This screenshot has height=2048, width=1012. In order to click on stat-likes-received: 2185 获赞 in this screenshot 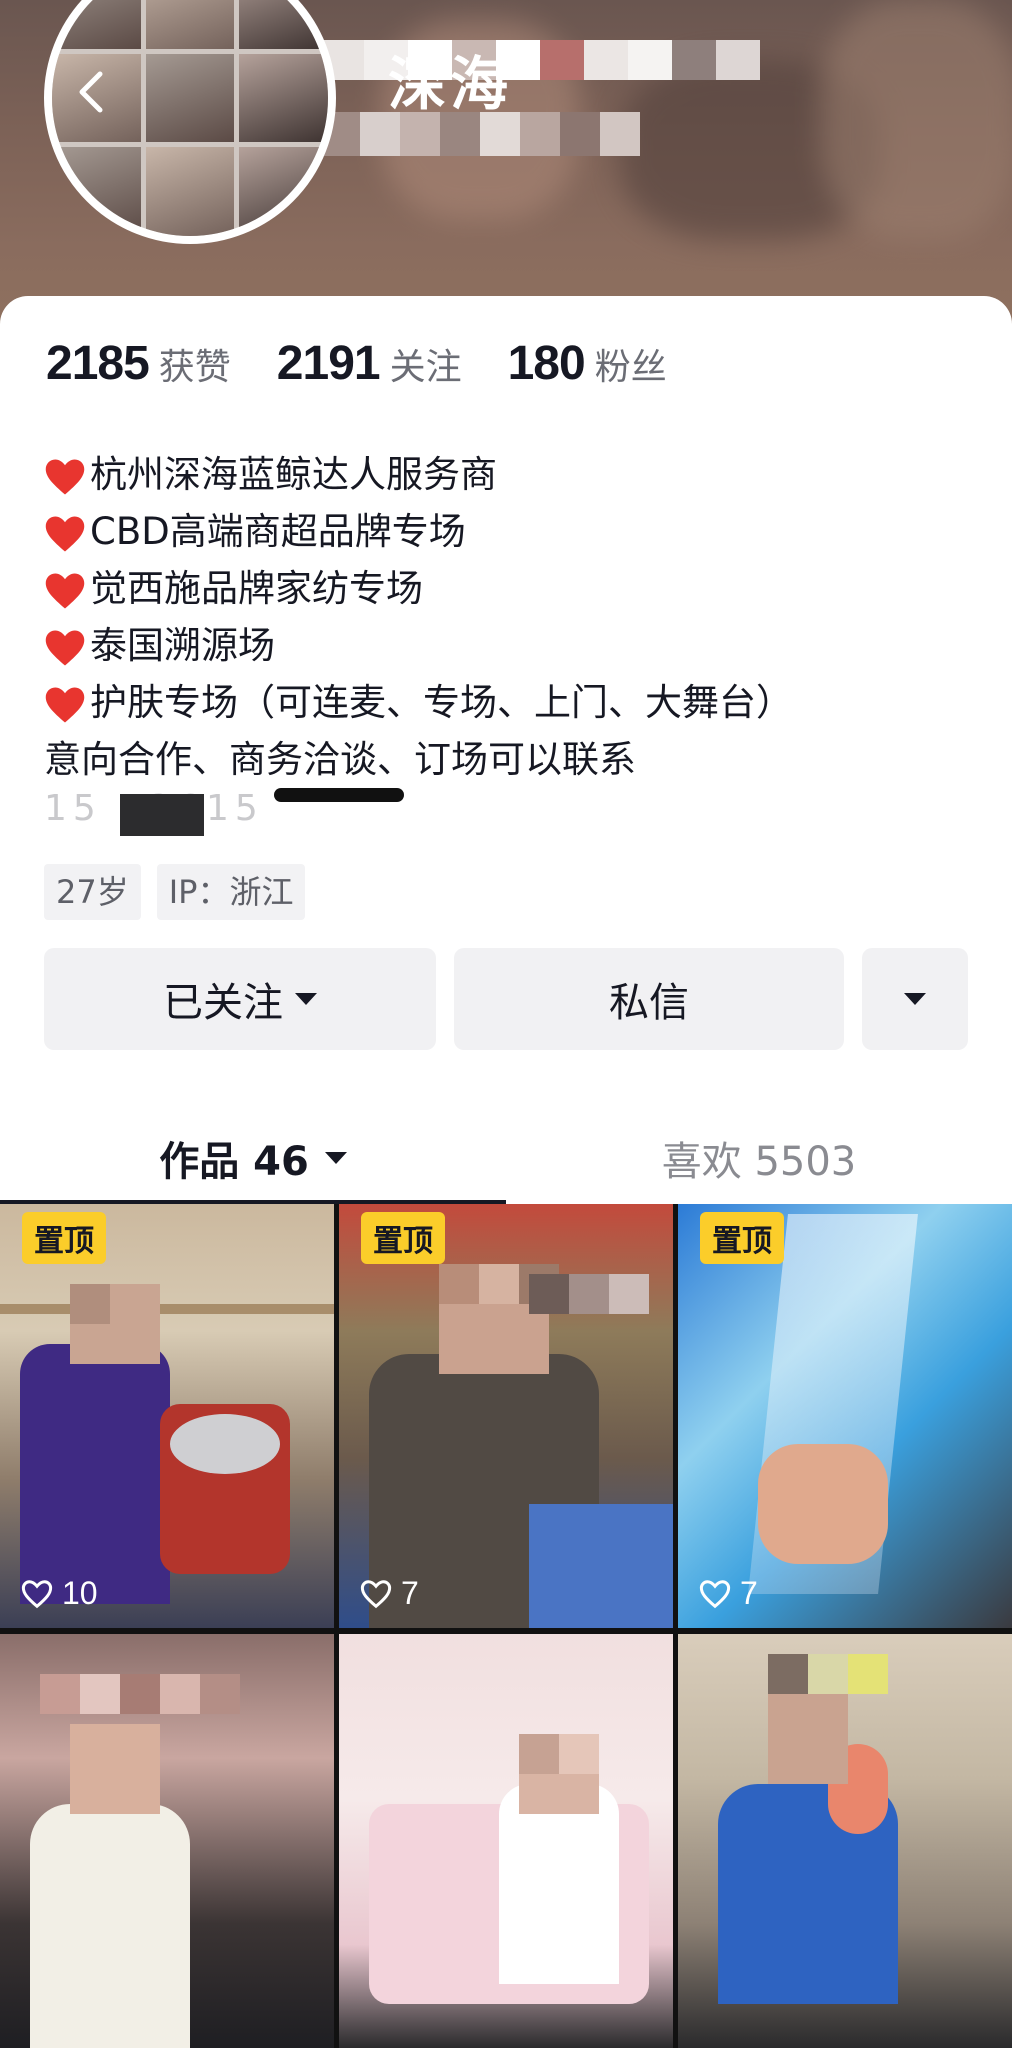, I will do `click(138, 363)`.